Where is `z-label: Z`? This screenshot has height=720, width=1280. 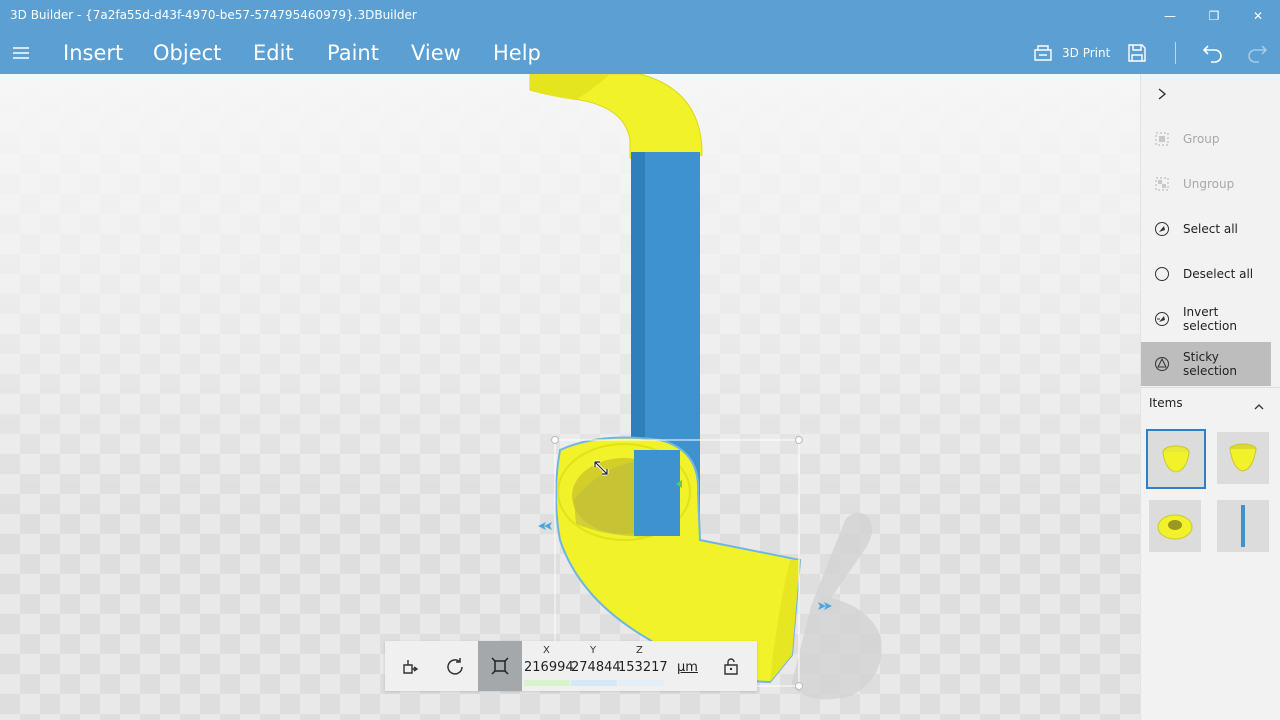
z-label: Z is located at coordinates (639, 650).